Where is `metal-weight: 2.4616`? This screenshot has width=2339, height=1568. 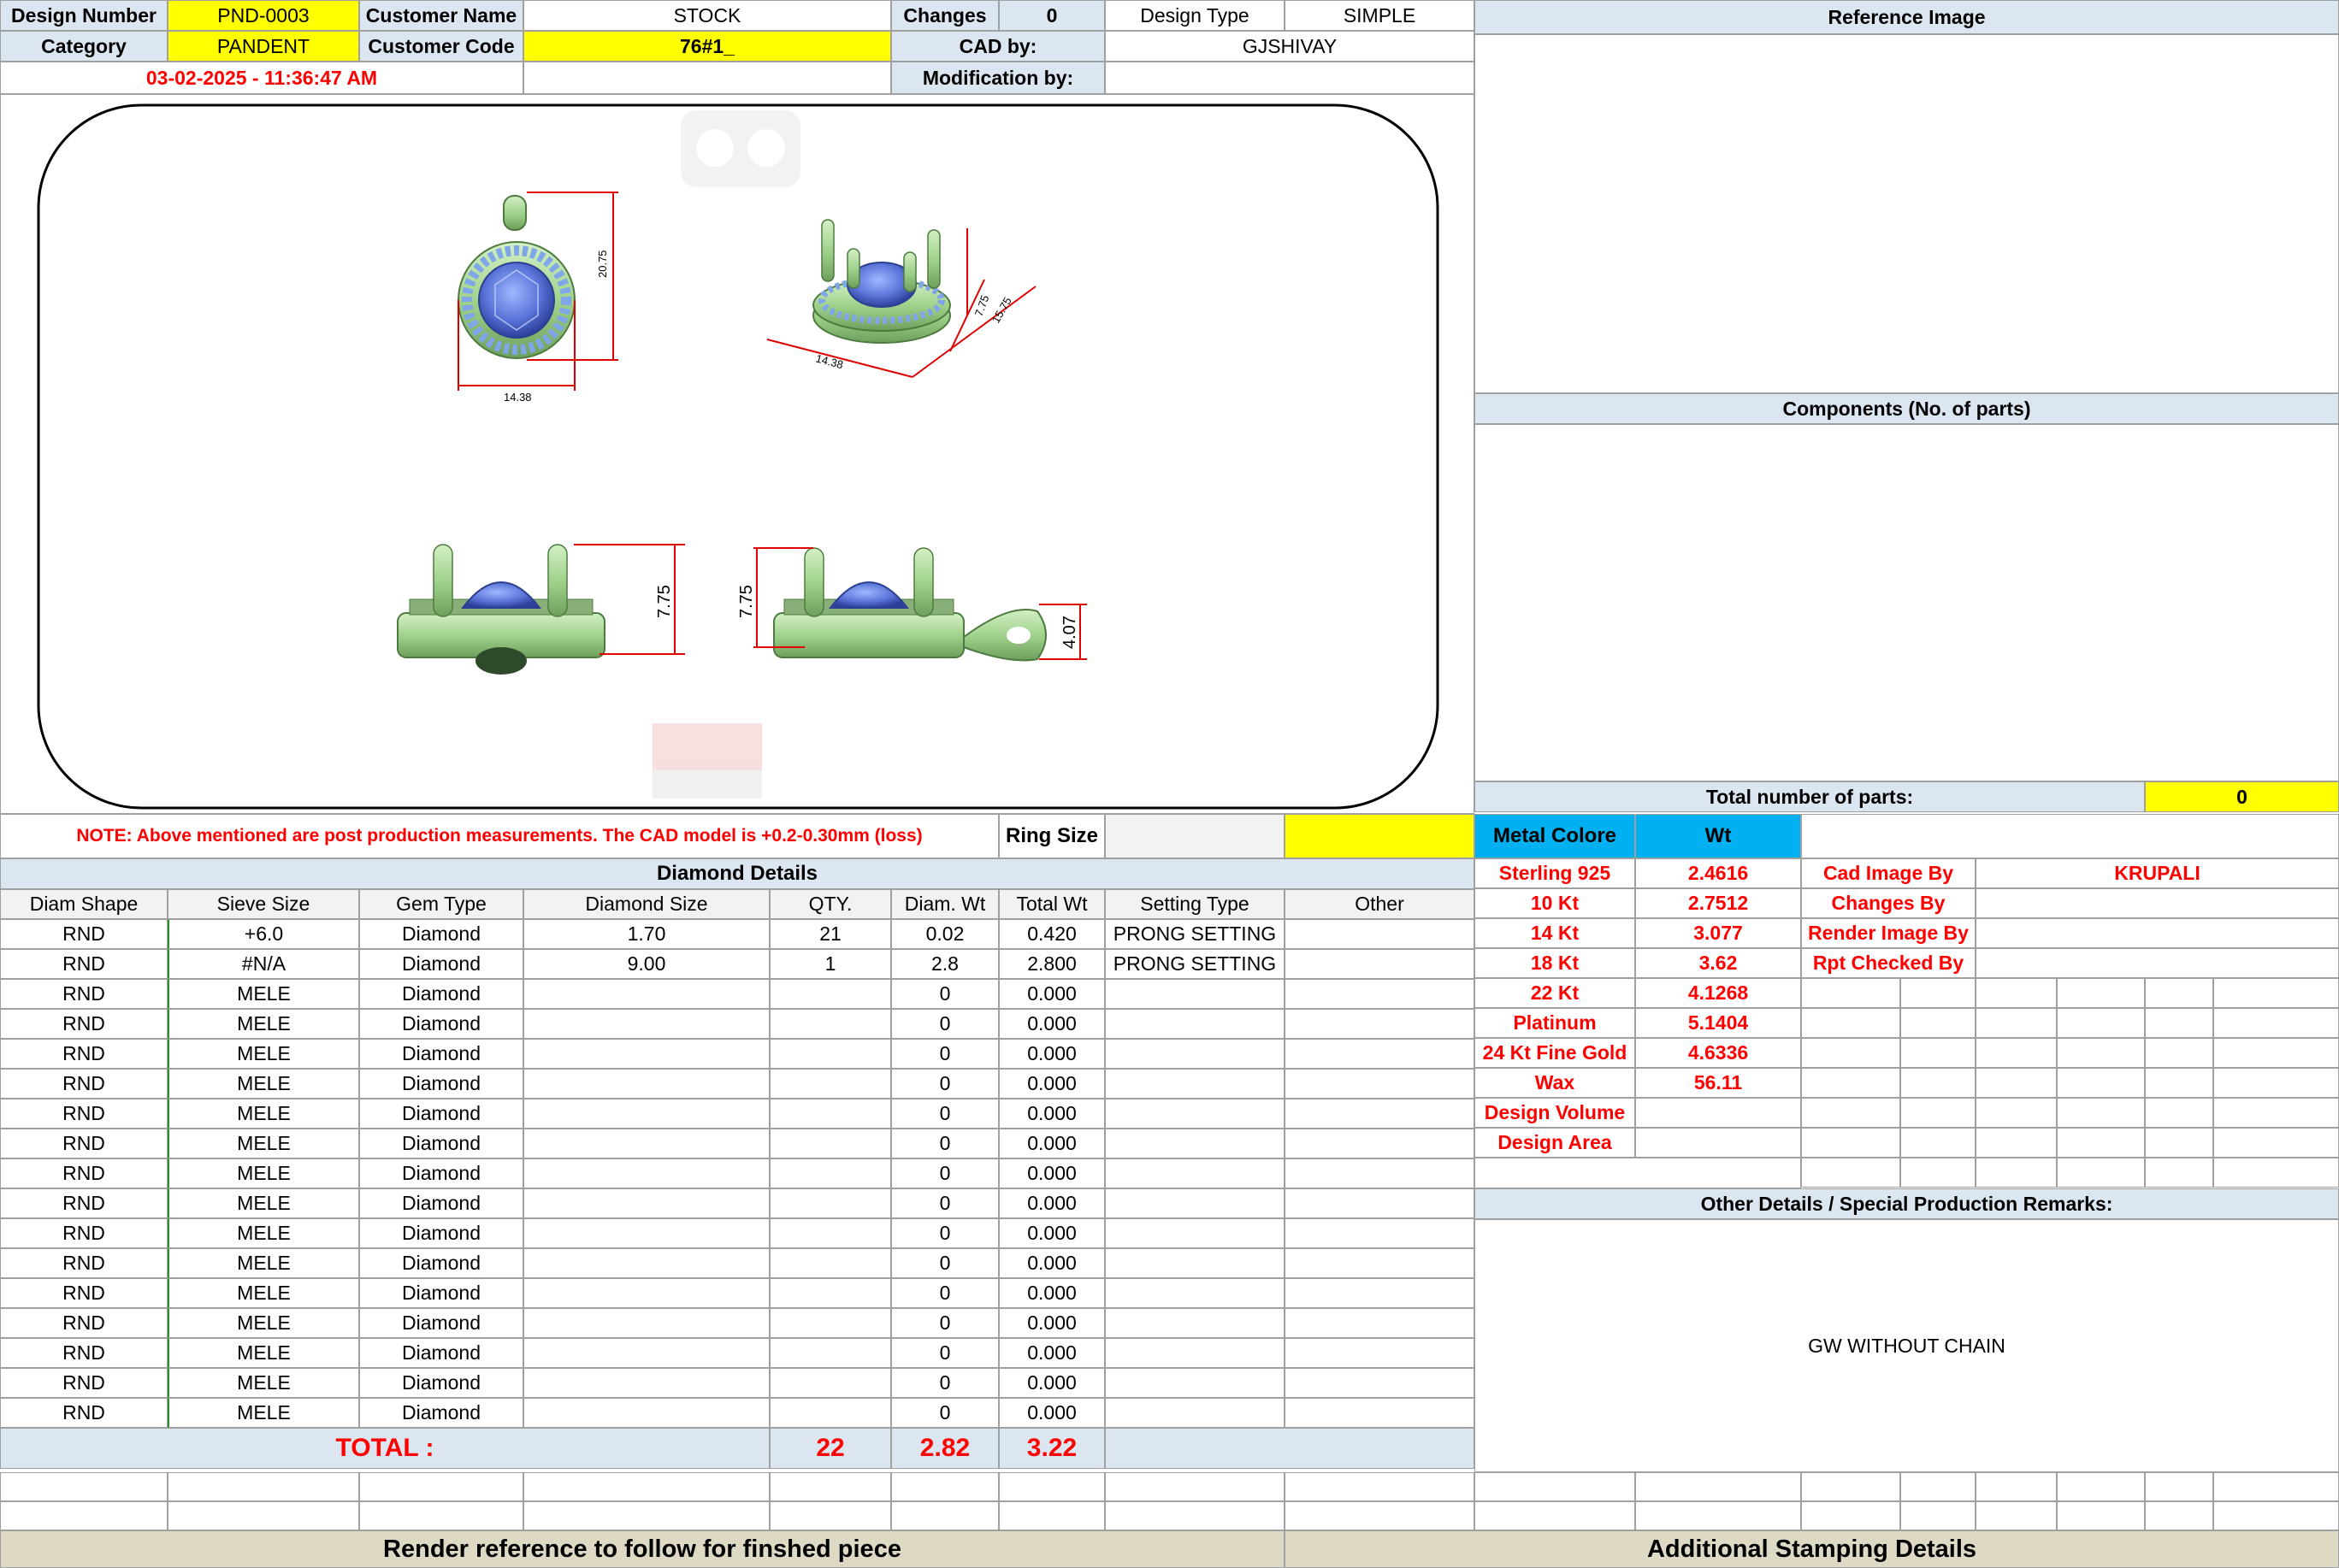
metal-weight: 2.4616 is located at coordinates (1718, 873).